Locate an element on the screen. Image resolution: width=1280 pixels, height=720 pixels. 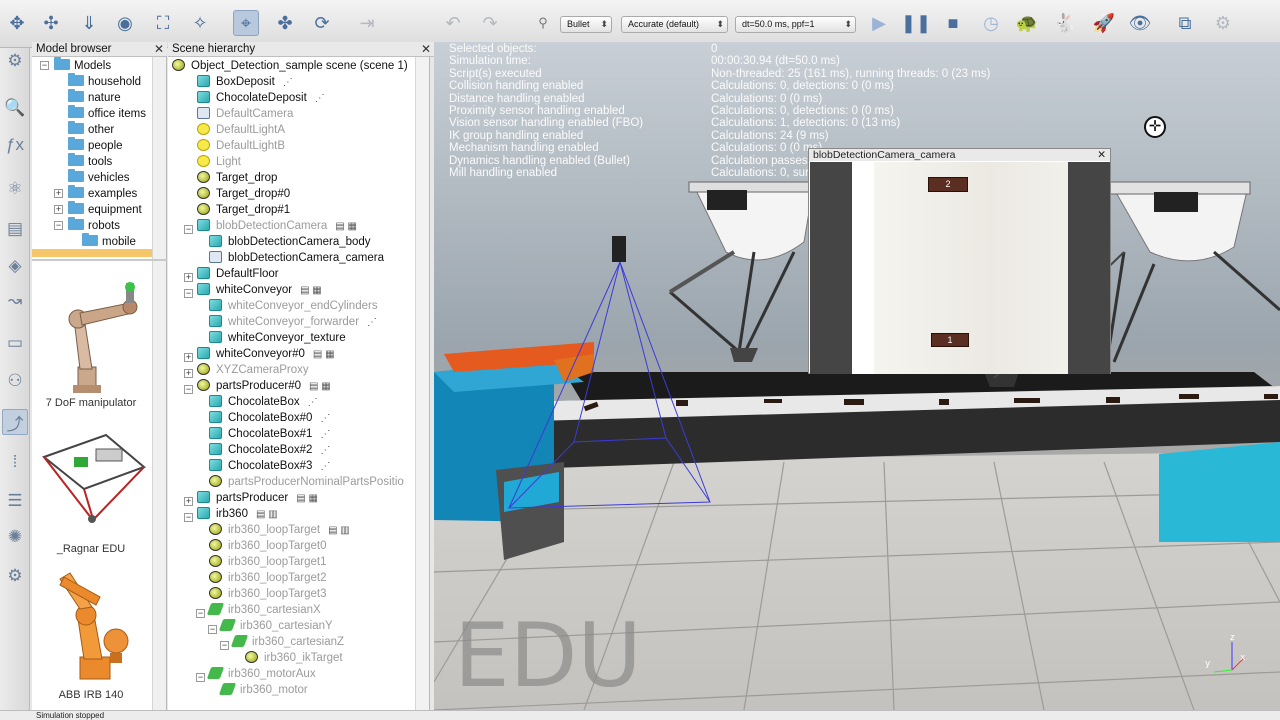
scene-object: Target_drop#1 is located at coordinates (237, 210).